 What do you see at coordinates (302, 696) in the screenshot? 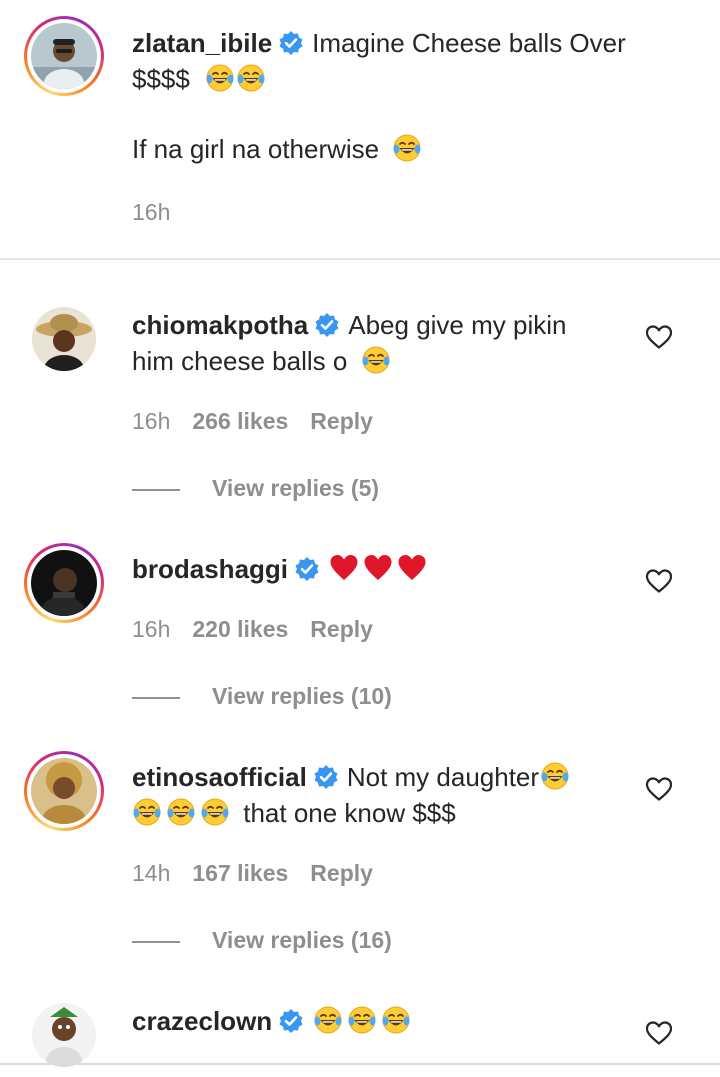
I see `view-replies-label: View replies (10)` at bounding box center [302, 696].